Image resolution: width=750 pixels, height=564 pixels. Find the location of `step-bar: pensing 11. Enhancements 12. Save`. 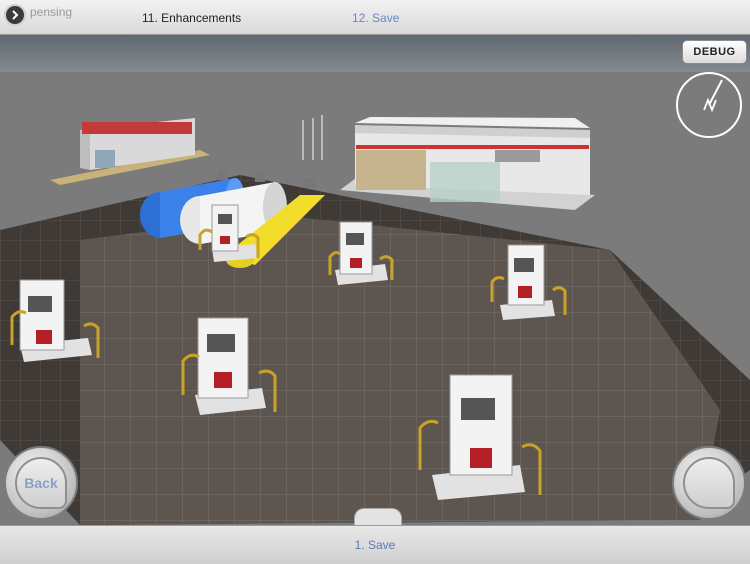

step-bar: pensing 11. Enhancements 12. Save is located at coordinates (375, 17).